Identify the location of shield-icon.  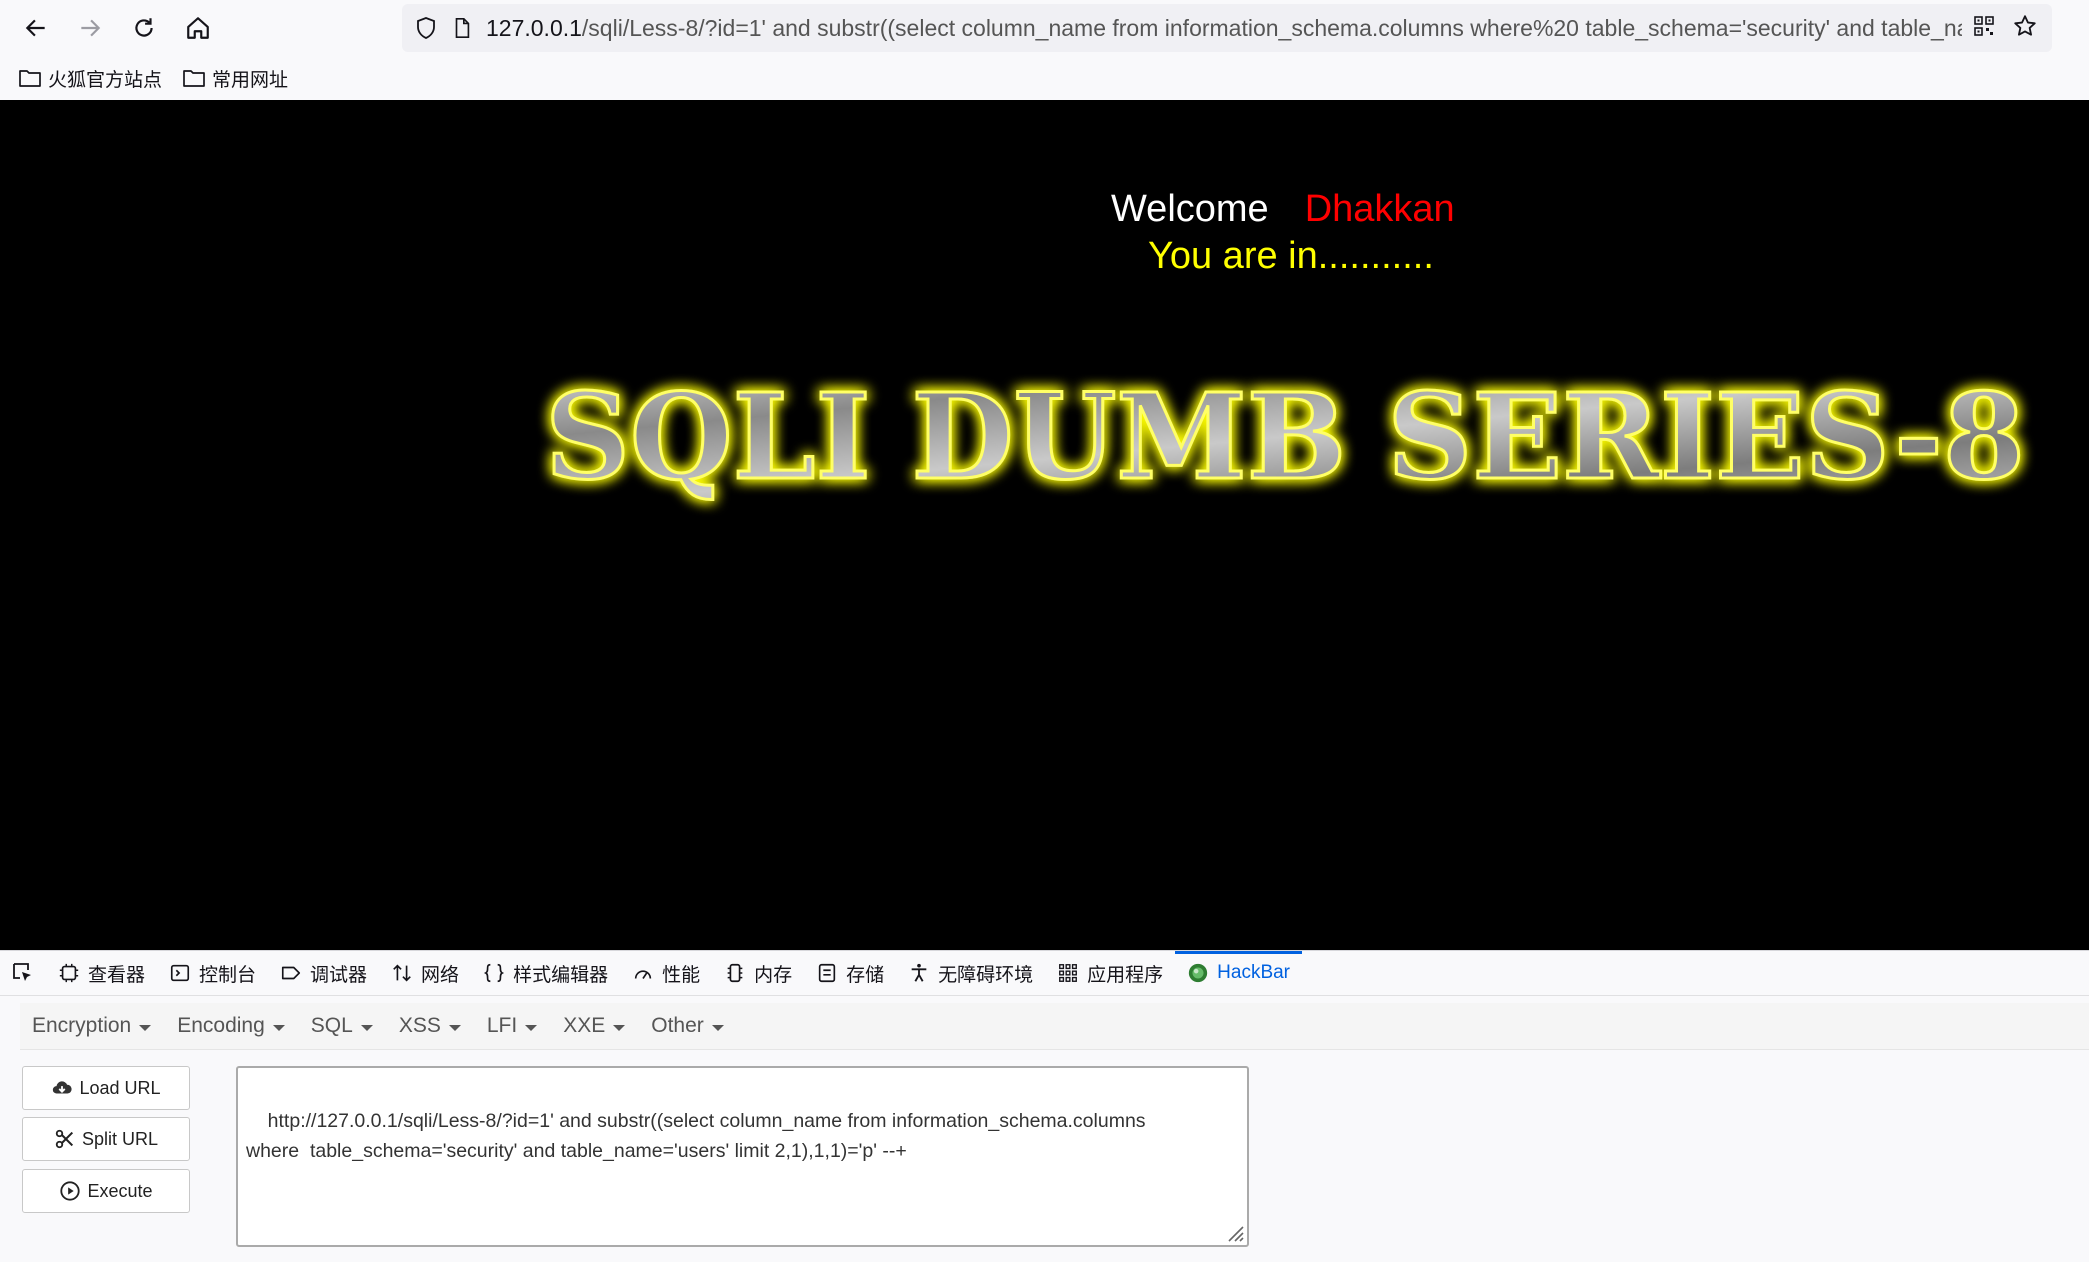
(426, 28).